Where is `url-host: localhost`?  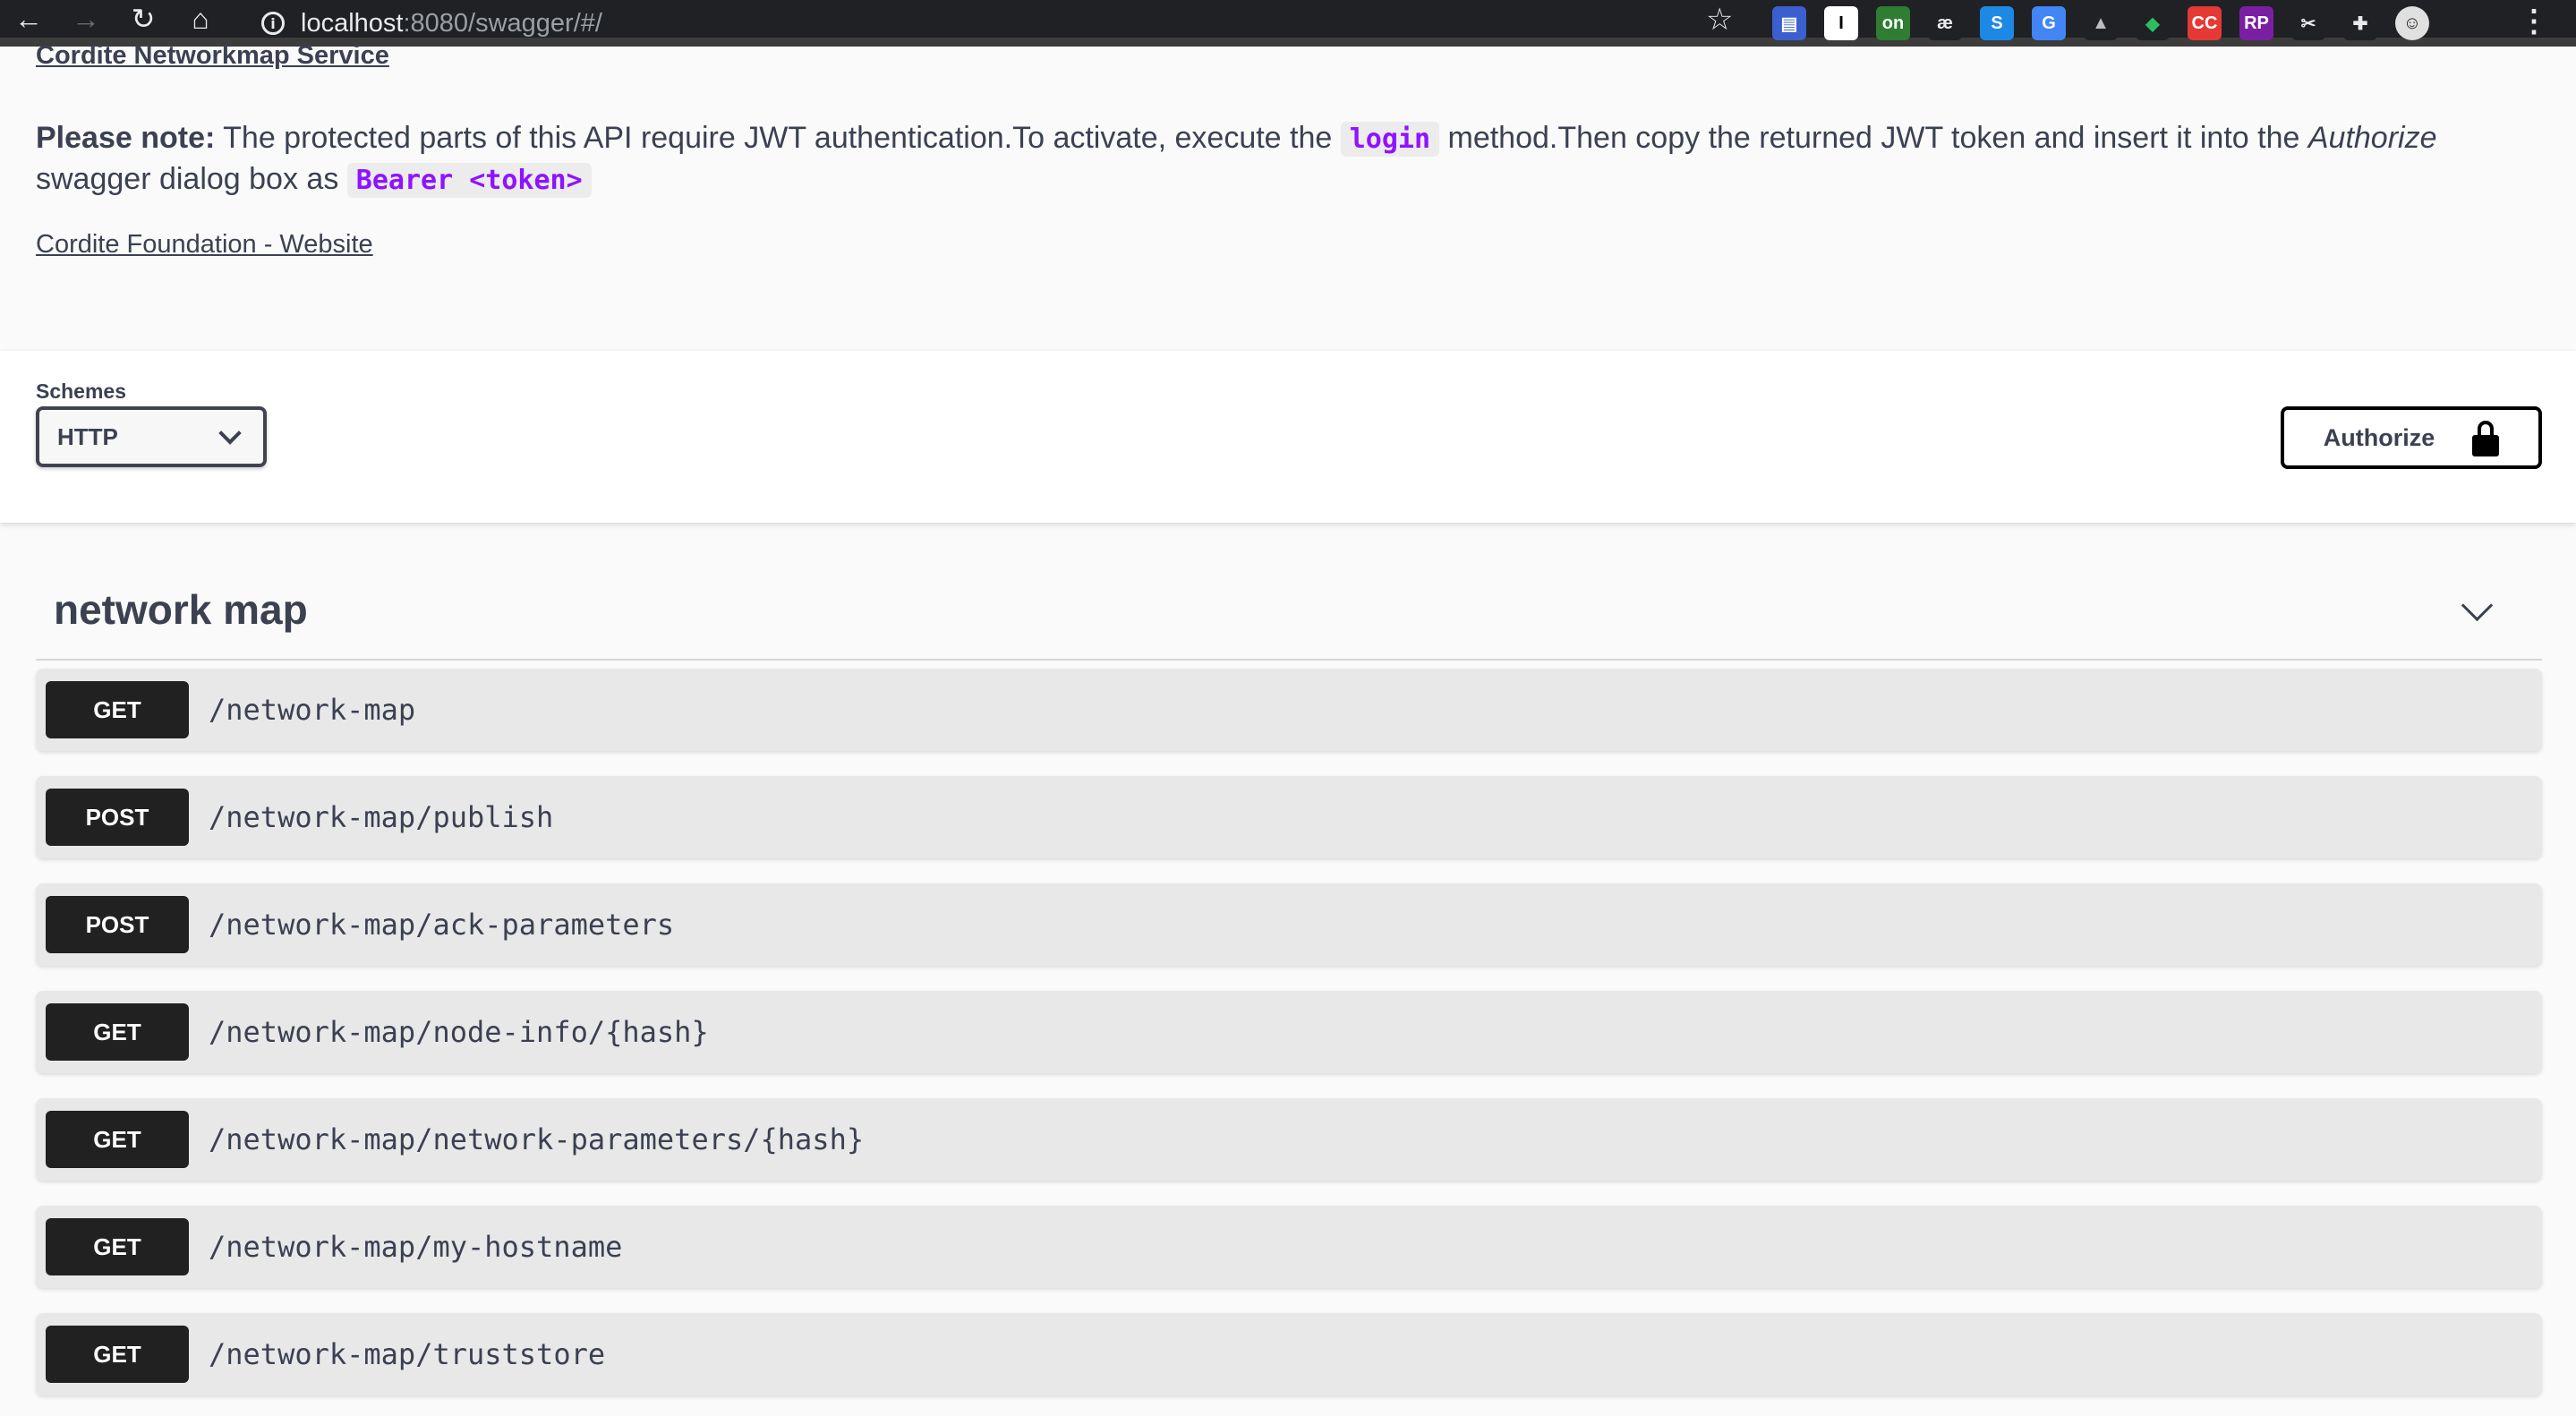
url-host: localhost is located at coordinates (352, 23).